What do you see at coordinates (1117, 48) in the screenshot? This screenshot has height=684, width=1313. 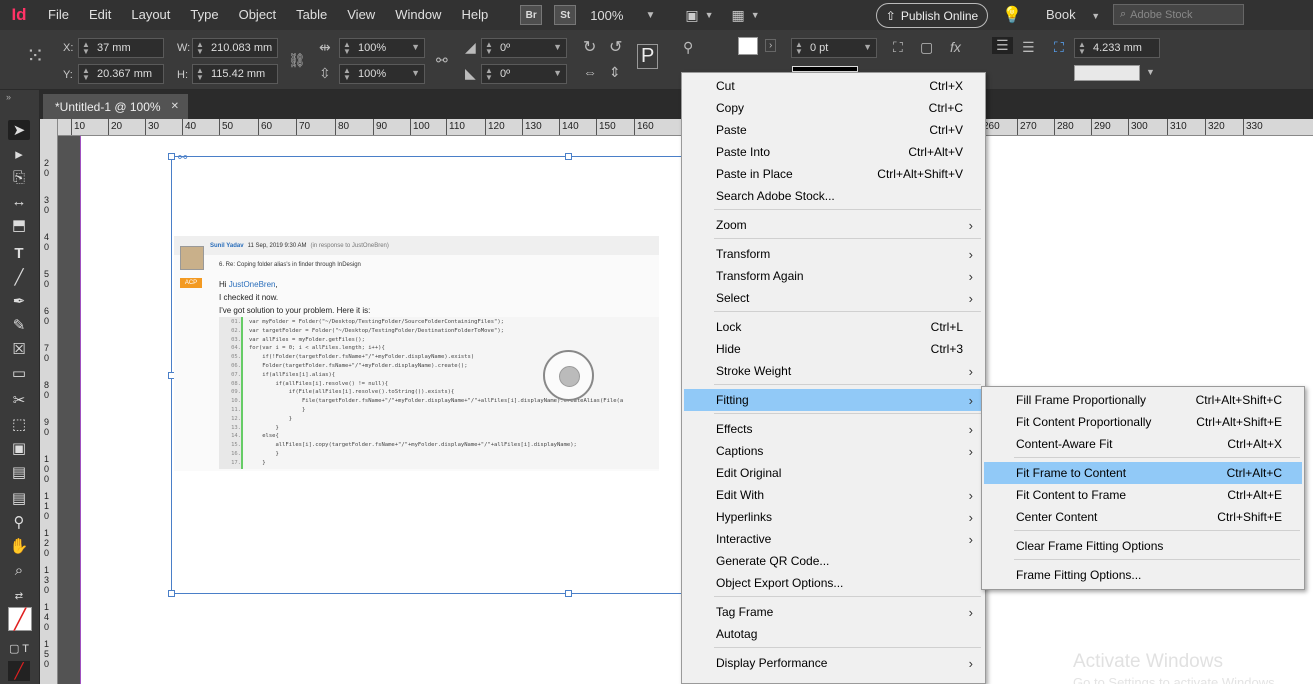 I see `spacing-field: ▲ ▼ 4.233 mm` at bounding box center [1117, 48].